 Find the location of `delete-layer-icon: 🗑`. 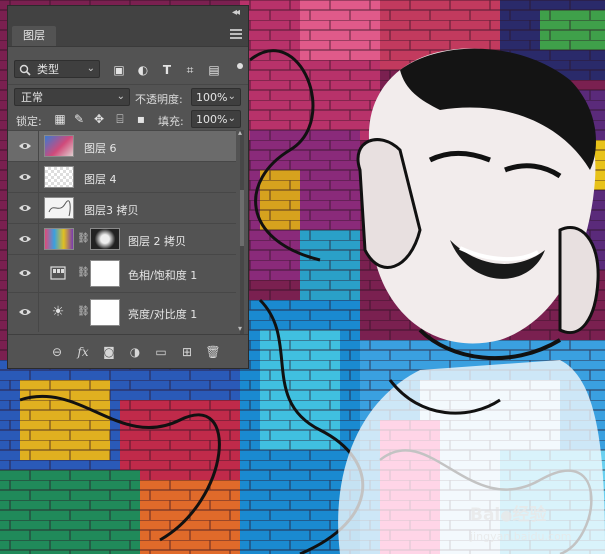

delete-layer-icon: 🗑 is located at coordinates (213, 352).